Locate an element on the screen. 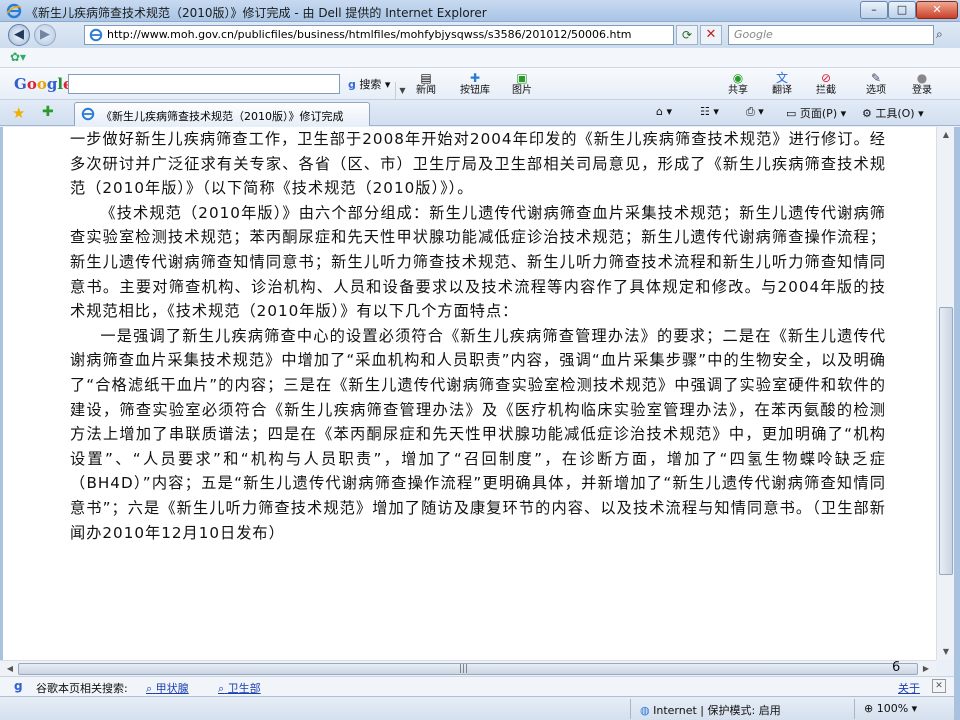 The width and height of the screenshot is (960, 720). button-library-button: ✚ 按钮库 is located at coordinates (475, 85).